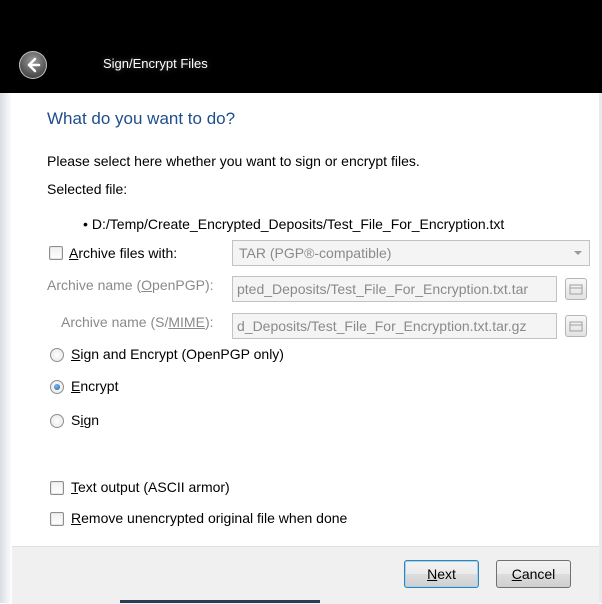  What do you see at coordinates (315, 253) in the screenshot?
I see `archive-format-value: TAR (PGP®-compatible)` at bounding box center [315, 253].